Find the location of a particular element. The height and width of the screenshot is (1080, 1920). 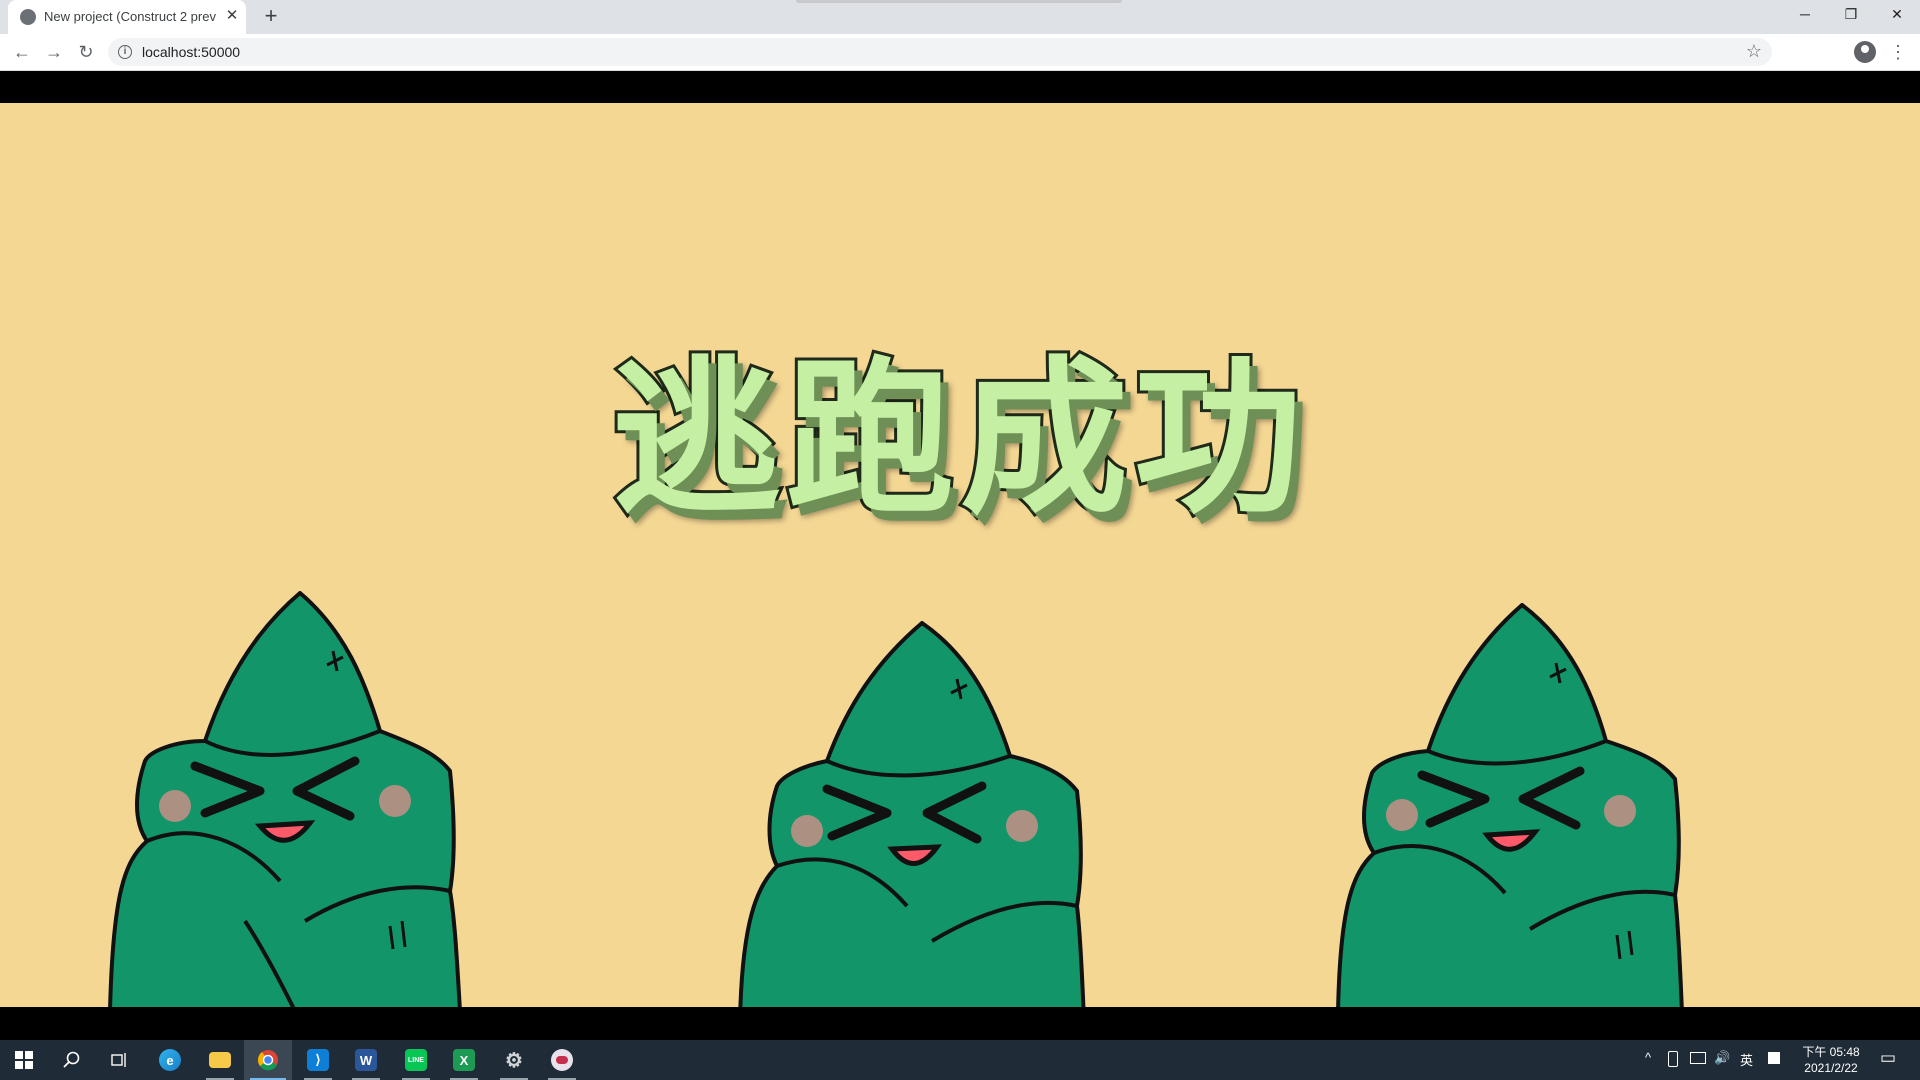

word-icon: W is located at coordinates (366, 1060).